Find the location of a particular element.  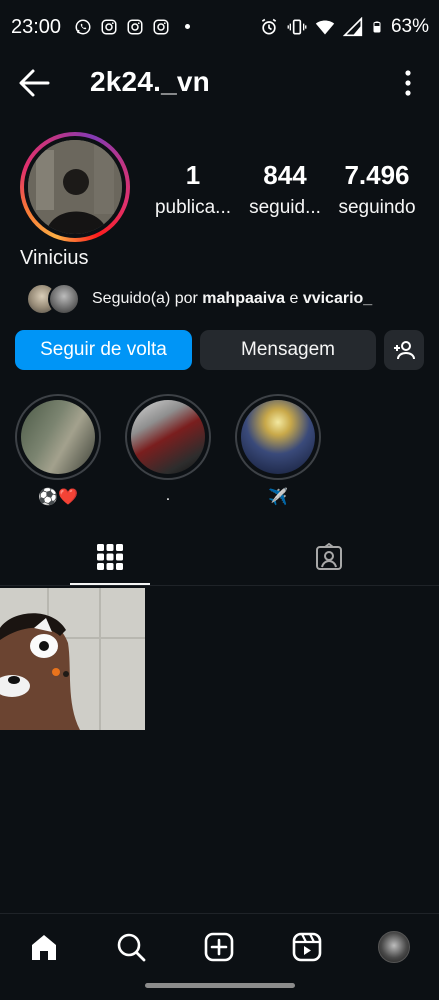

stat-posts-value: 1 is located at coordinates (193, 175).